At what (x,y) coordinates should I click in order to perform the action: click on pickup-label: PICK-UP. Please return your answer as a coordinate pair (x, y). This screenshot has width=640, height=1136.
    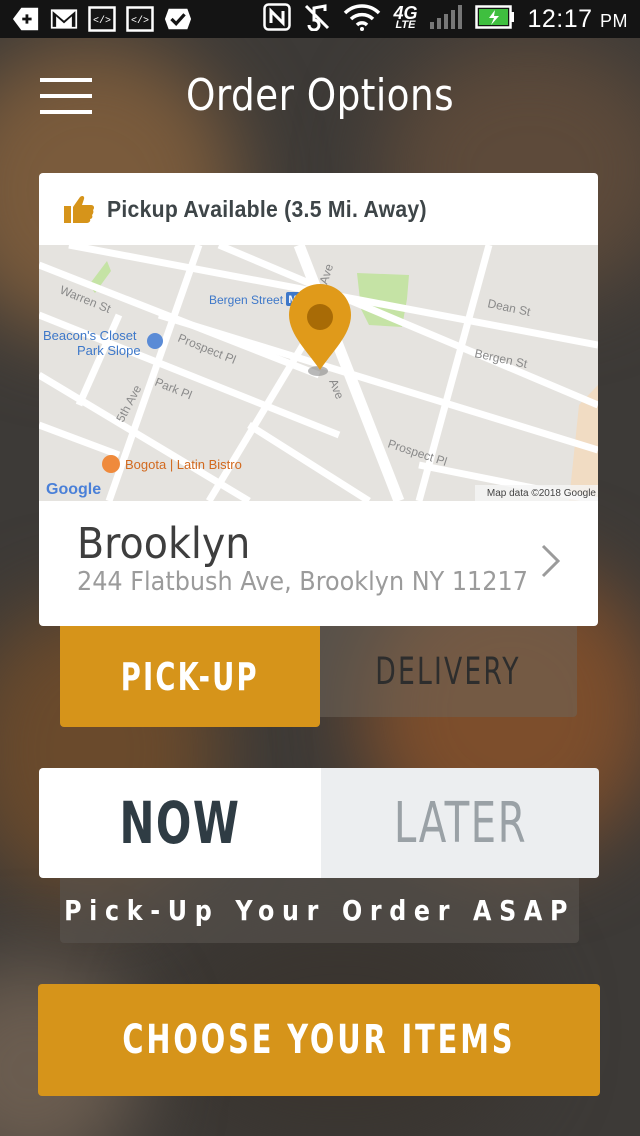
    Looking at the image, I should click on (190, 676).